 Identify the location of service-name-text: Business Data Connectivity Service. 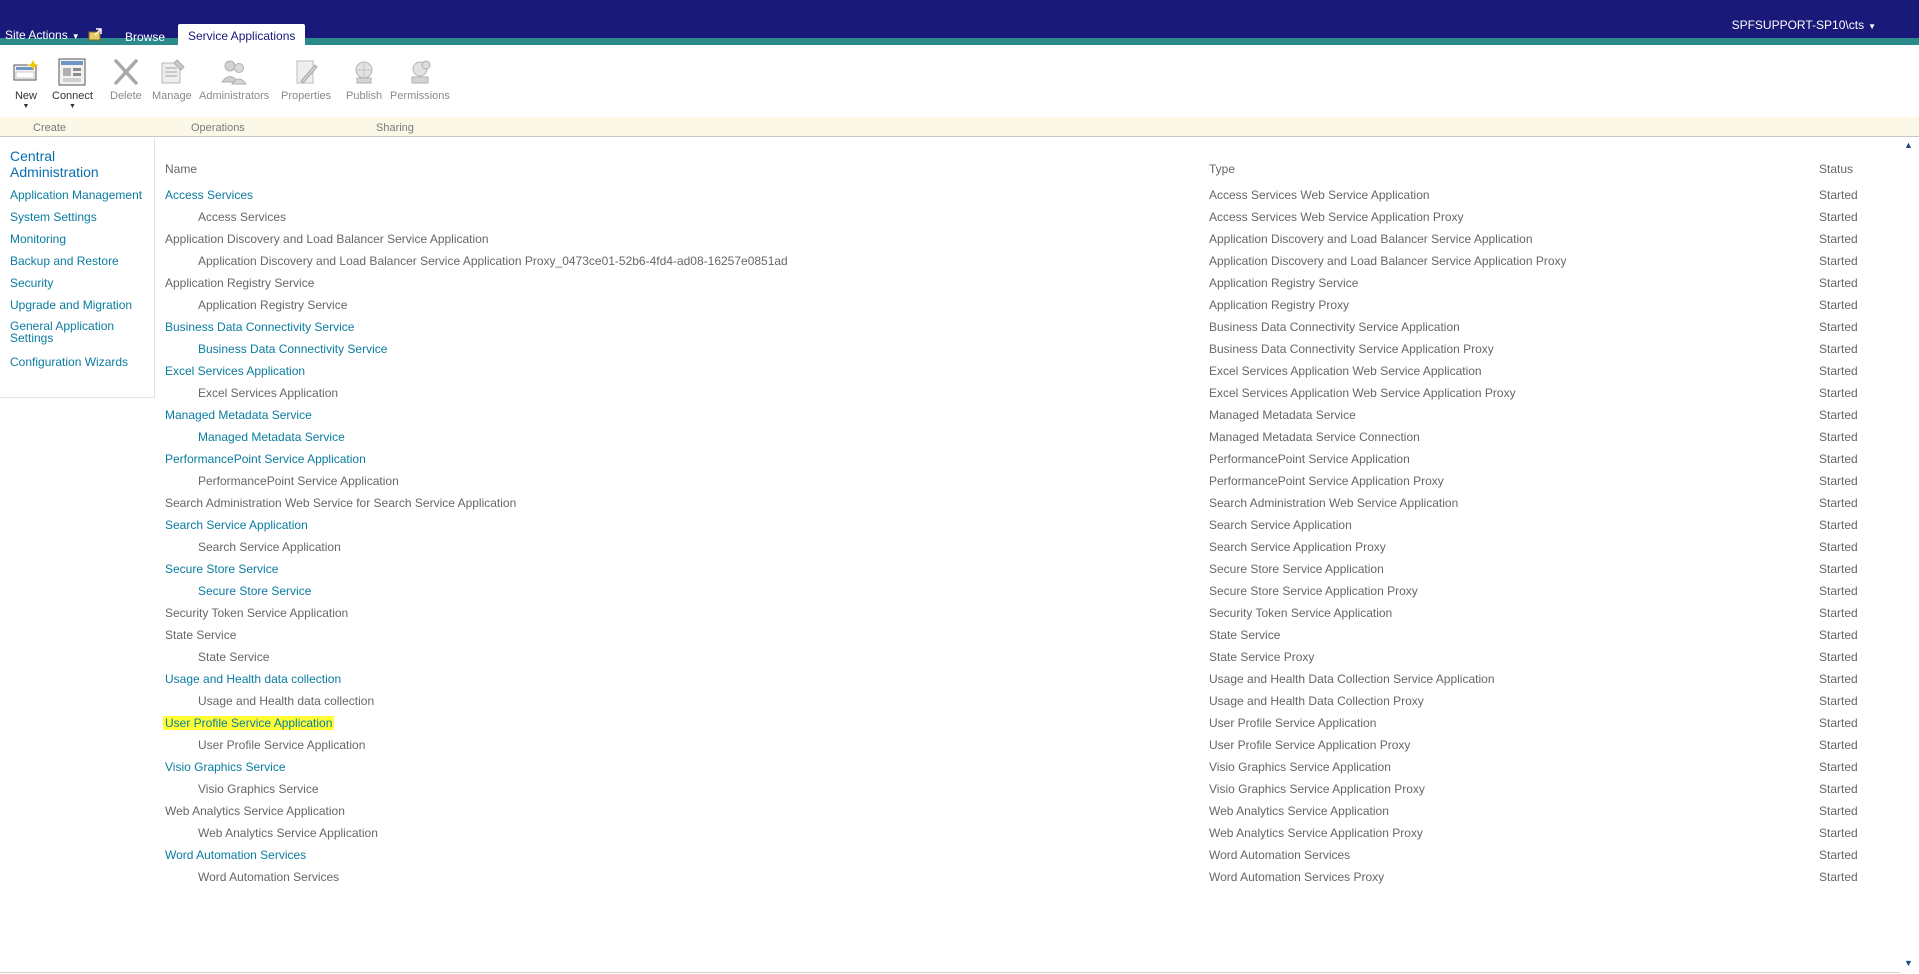
(260, 327).